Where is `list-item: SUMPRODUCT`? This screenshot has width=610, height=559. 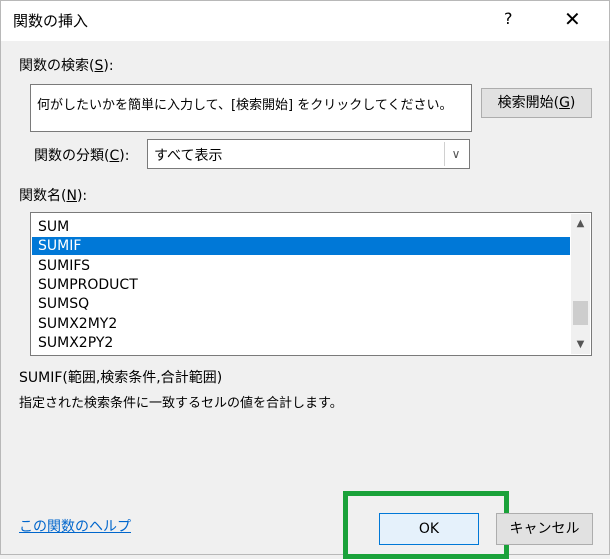 list-item: SUMPRODUCT is located at coordinates (301, 285).